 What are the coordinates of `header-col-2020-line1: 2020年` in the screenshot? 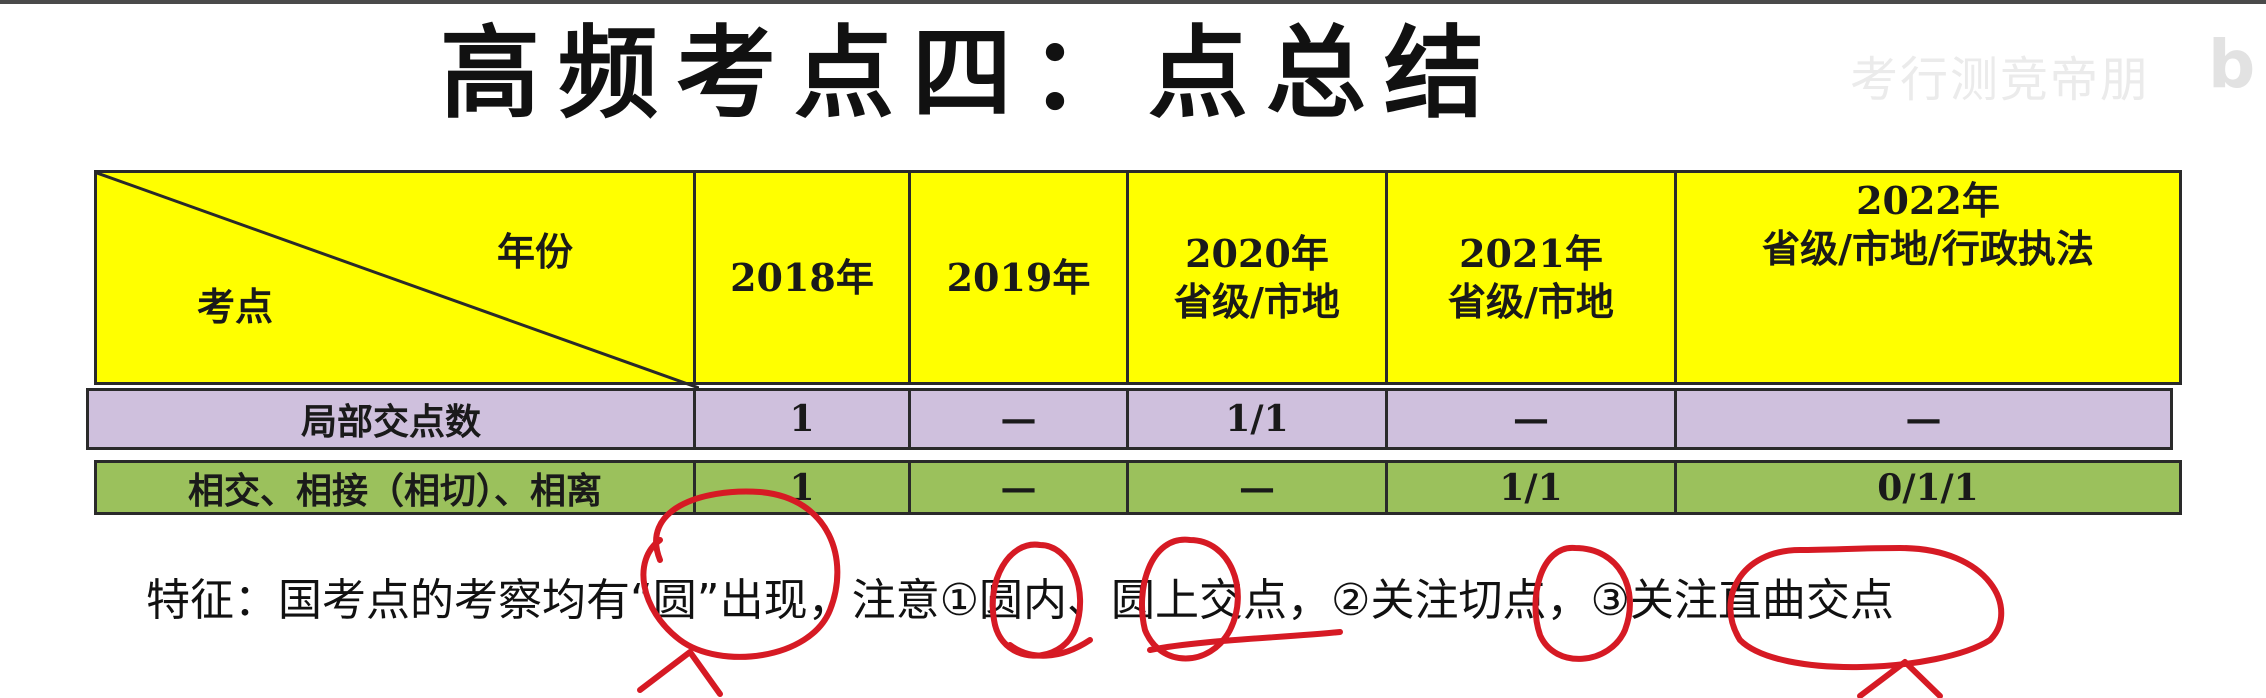 It's located at (1257, 253).